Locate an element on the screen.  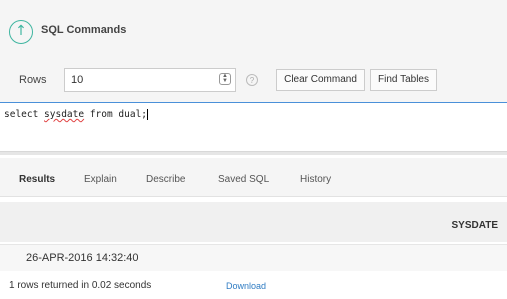
sql-editor-text: select sysdate from dual; is located at coordinates (76, 114).